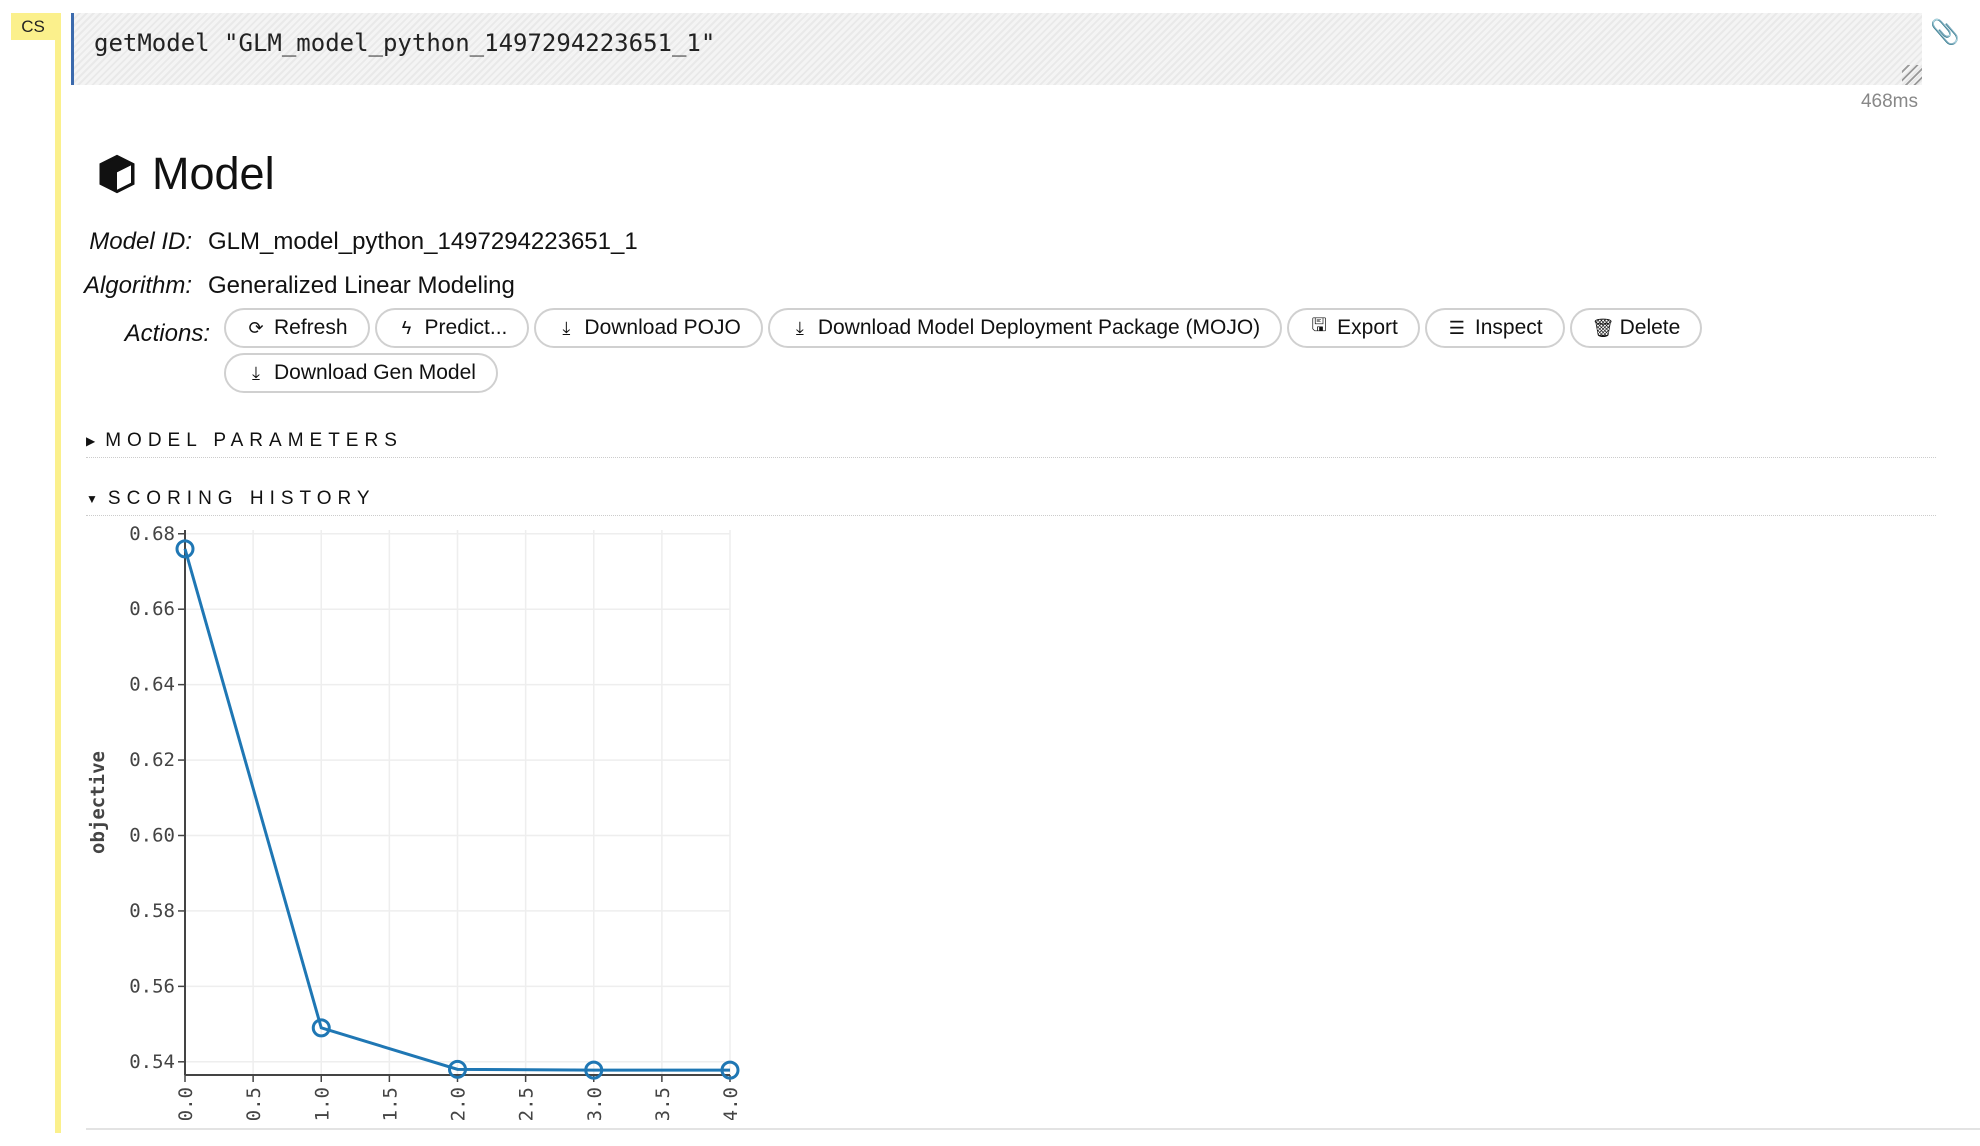 The height and width of the screenshot is (1146, 1980). I want to click on export-button: 🖫 Export, so click(1353, 328).